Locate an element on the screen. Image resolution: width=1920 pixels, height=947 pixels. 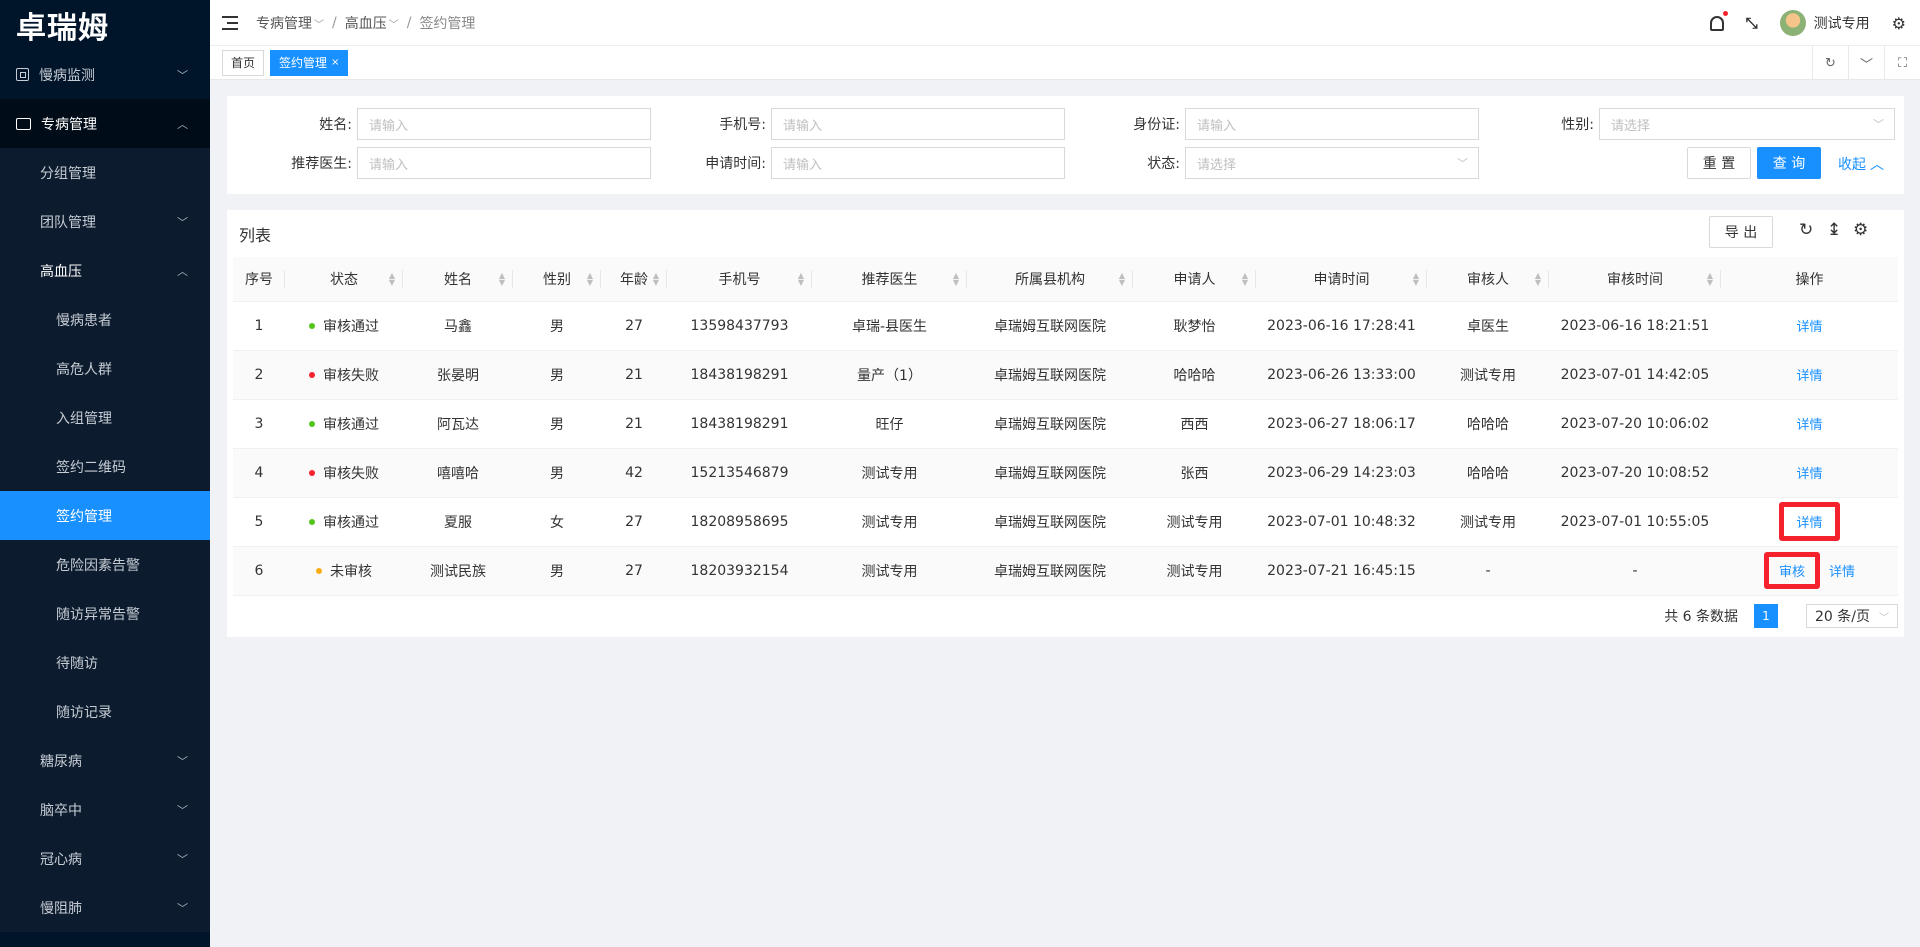
tab-sign-management: 签约管理 × is located at coordinates (309, 62).